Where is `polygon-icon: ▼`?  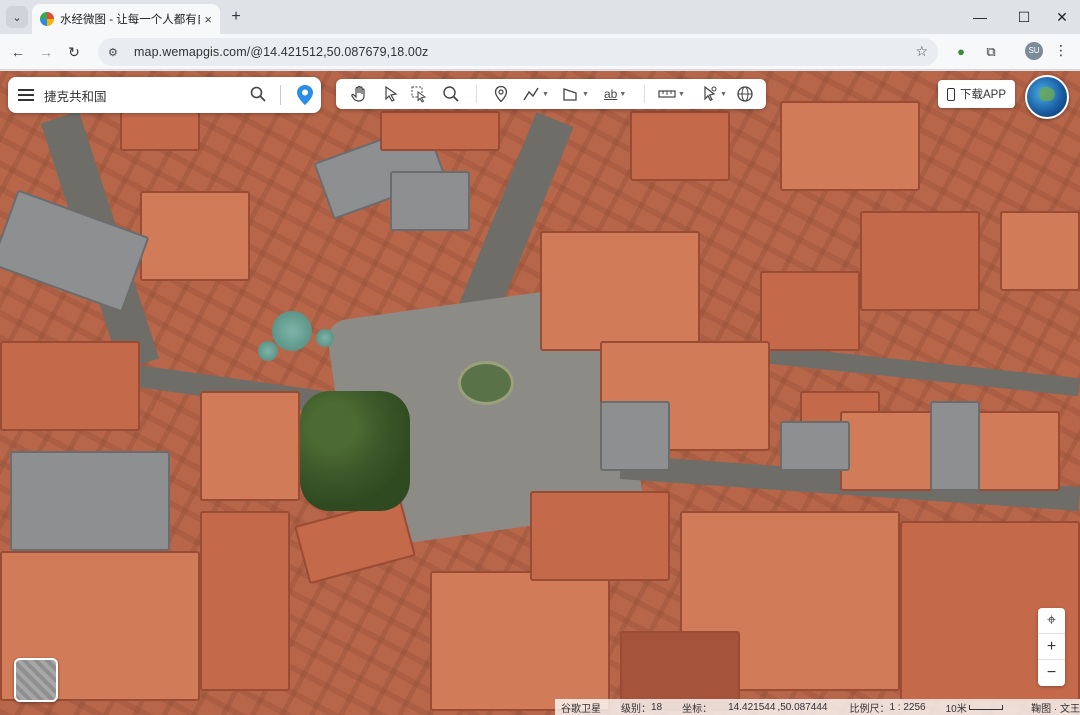 polygon-icon: ▼ is located at coordinates (575, 94).